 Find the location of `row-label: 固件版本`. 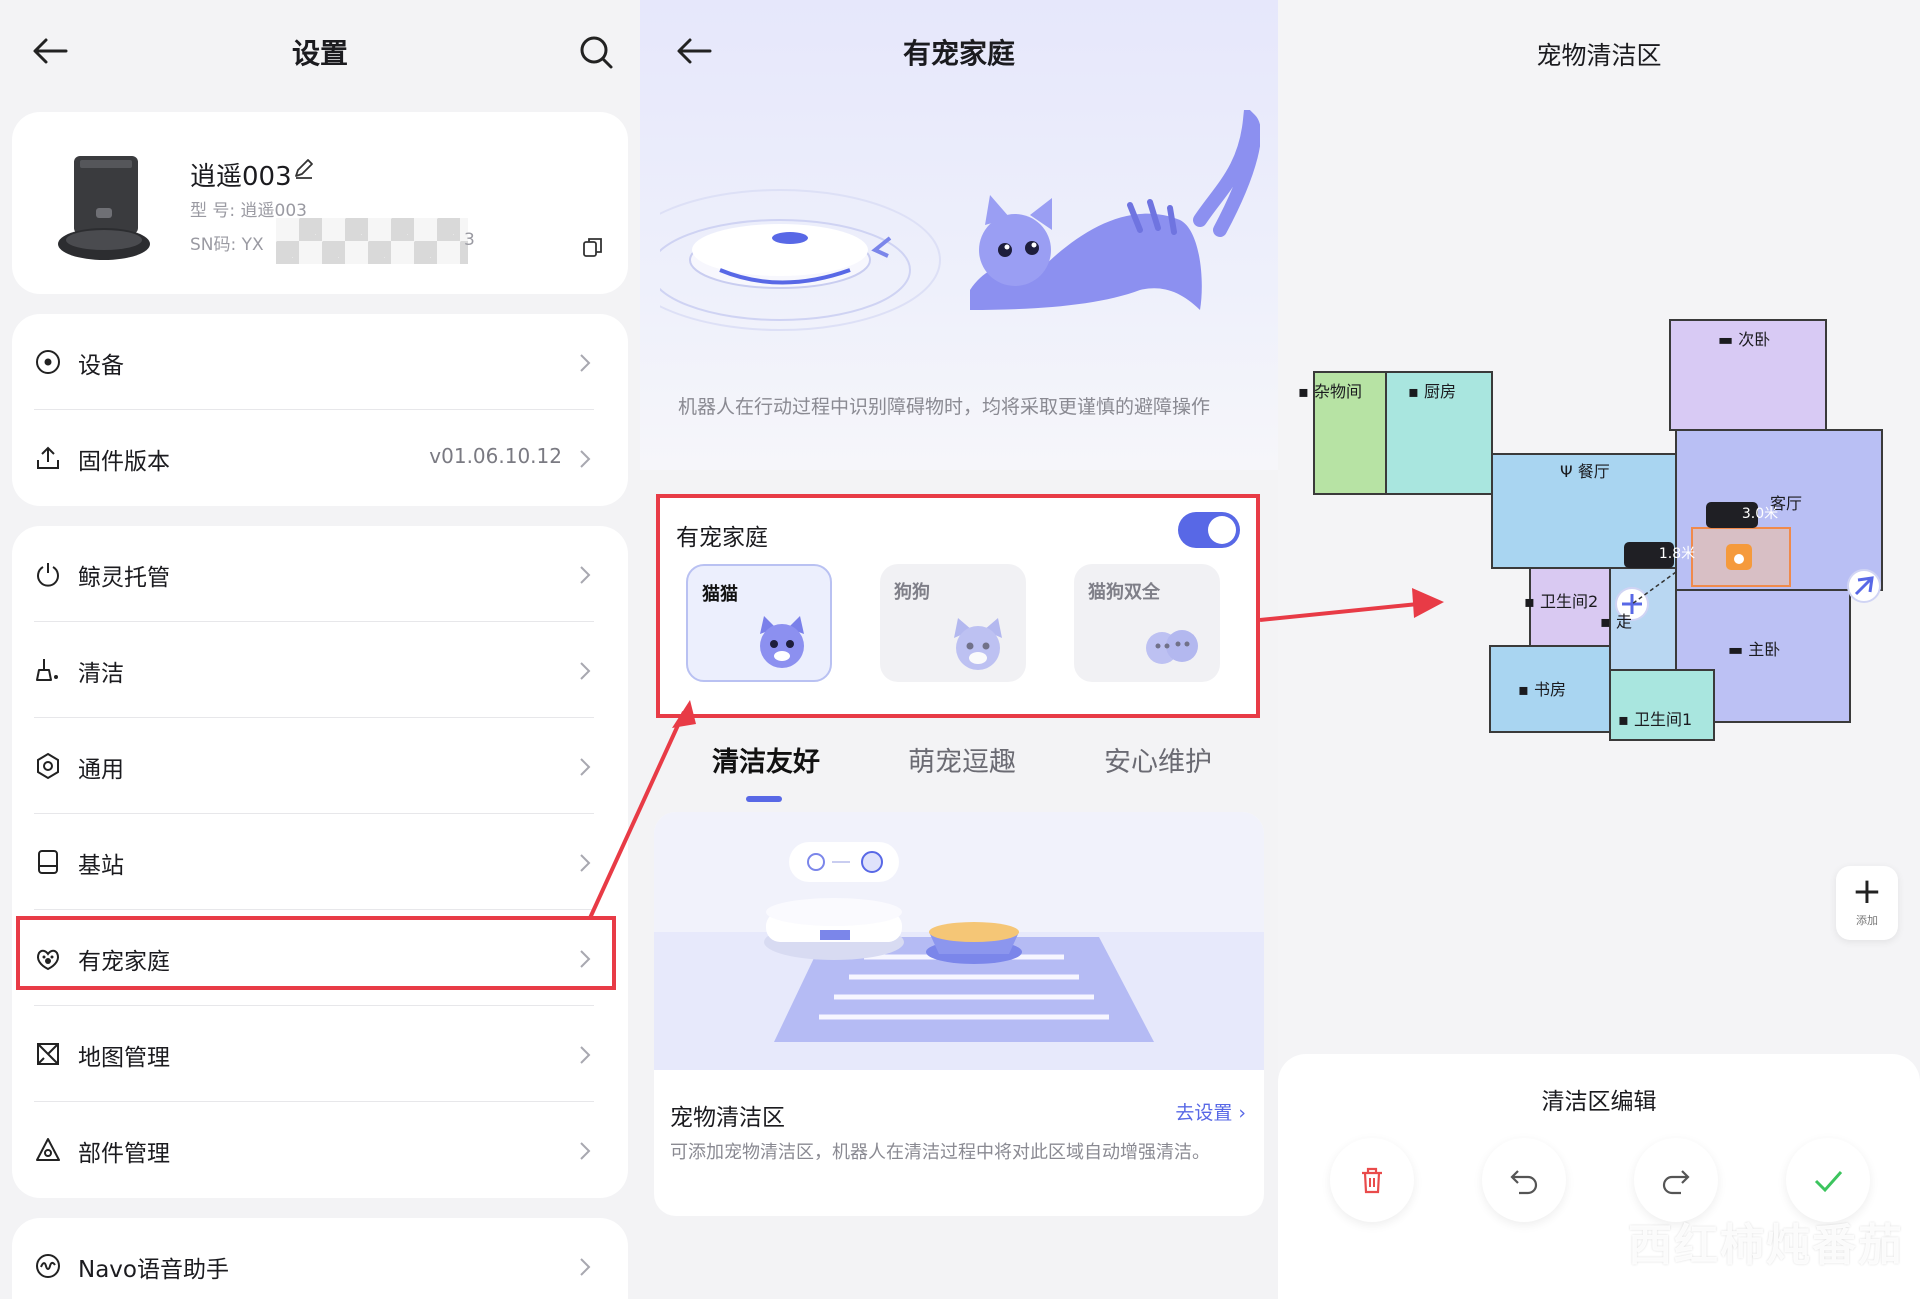

row-label: 固件版本 is located at coordinates (124, 462).